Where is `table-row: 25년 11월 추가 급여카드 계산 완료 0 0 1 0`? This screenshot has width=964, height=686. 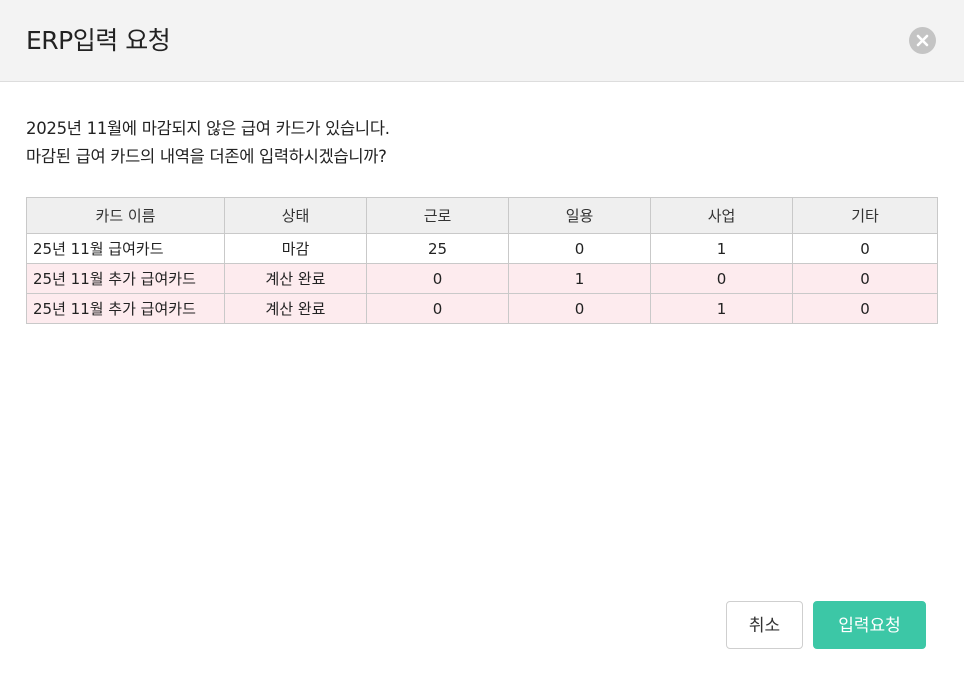 table-row: 25년 11월 추가 급여카드 계산 완료 0 0 1 0 is located at coordinates (482, 308).